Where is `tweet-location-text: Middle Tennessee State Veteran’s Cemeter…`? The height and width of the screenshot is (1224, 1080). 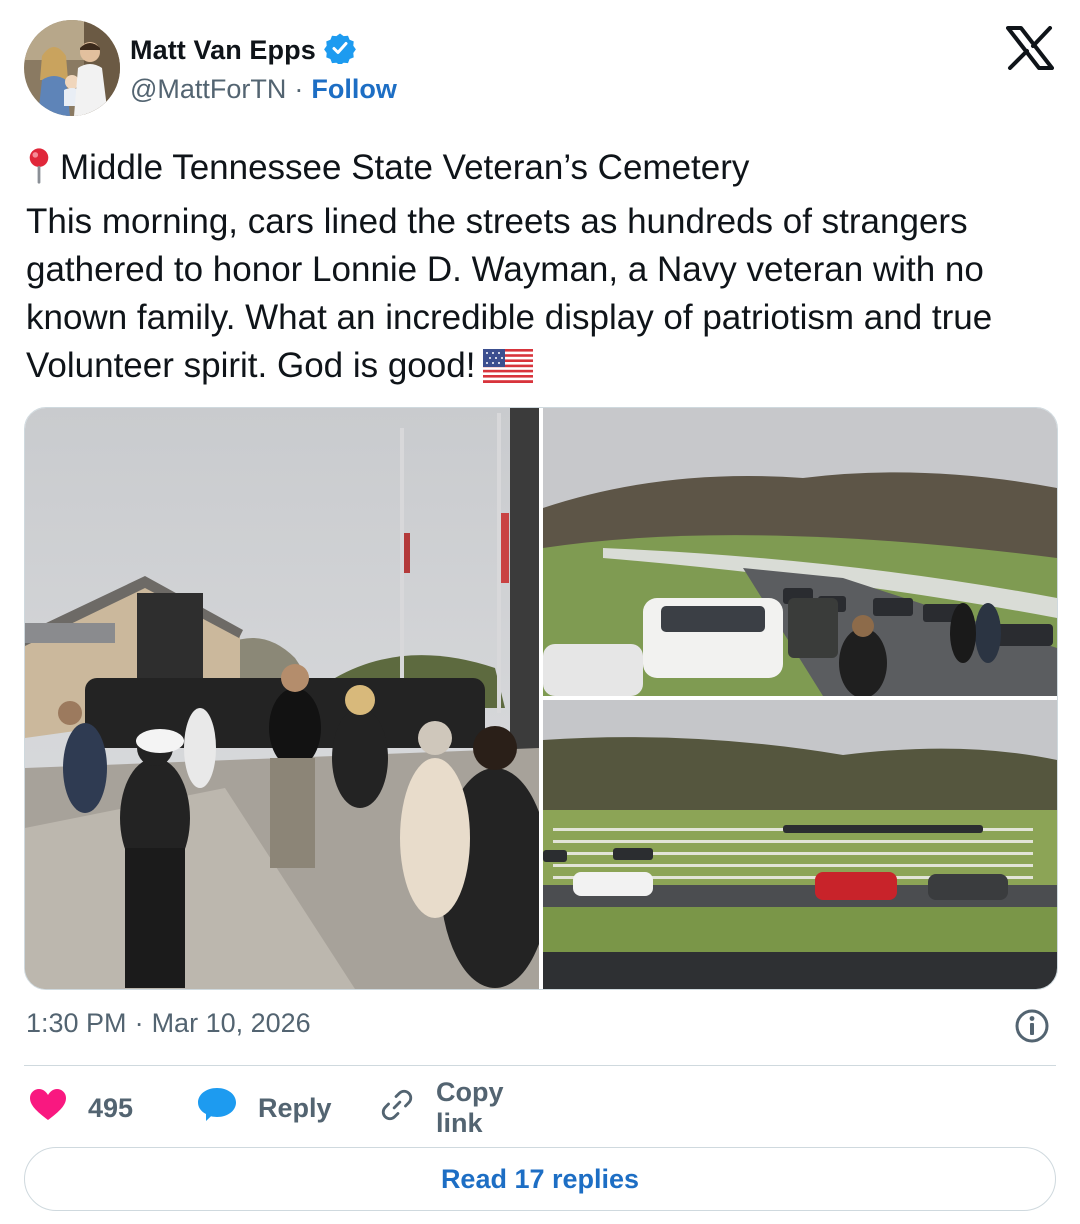 tweet-location-text: Middle Tennessee State Veteran’s Cemeter… is located at coordinates (405, 167).